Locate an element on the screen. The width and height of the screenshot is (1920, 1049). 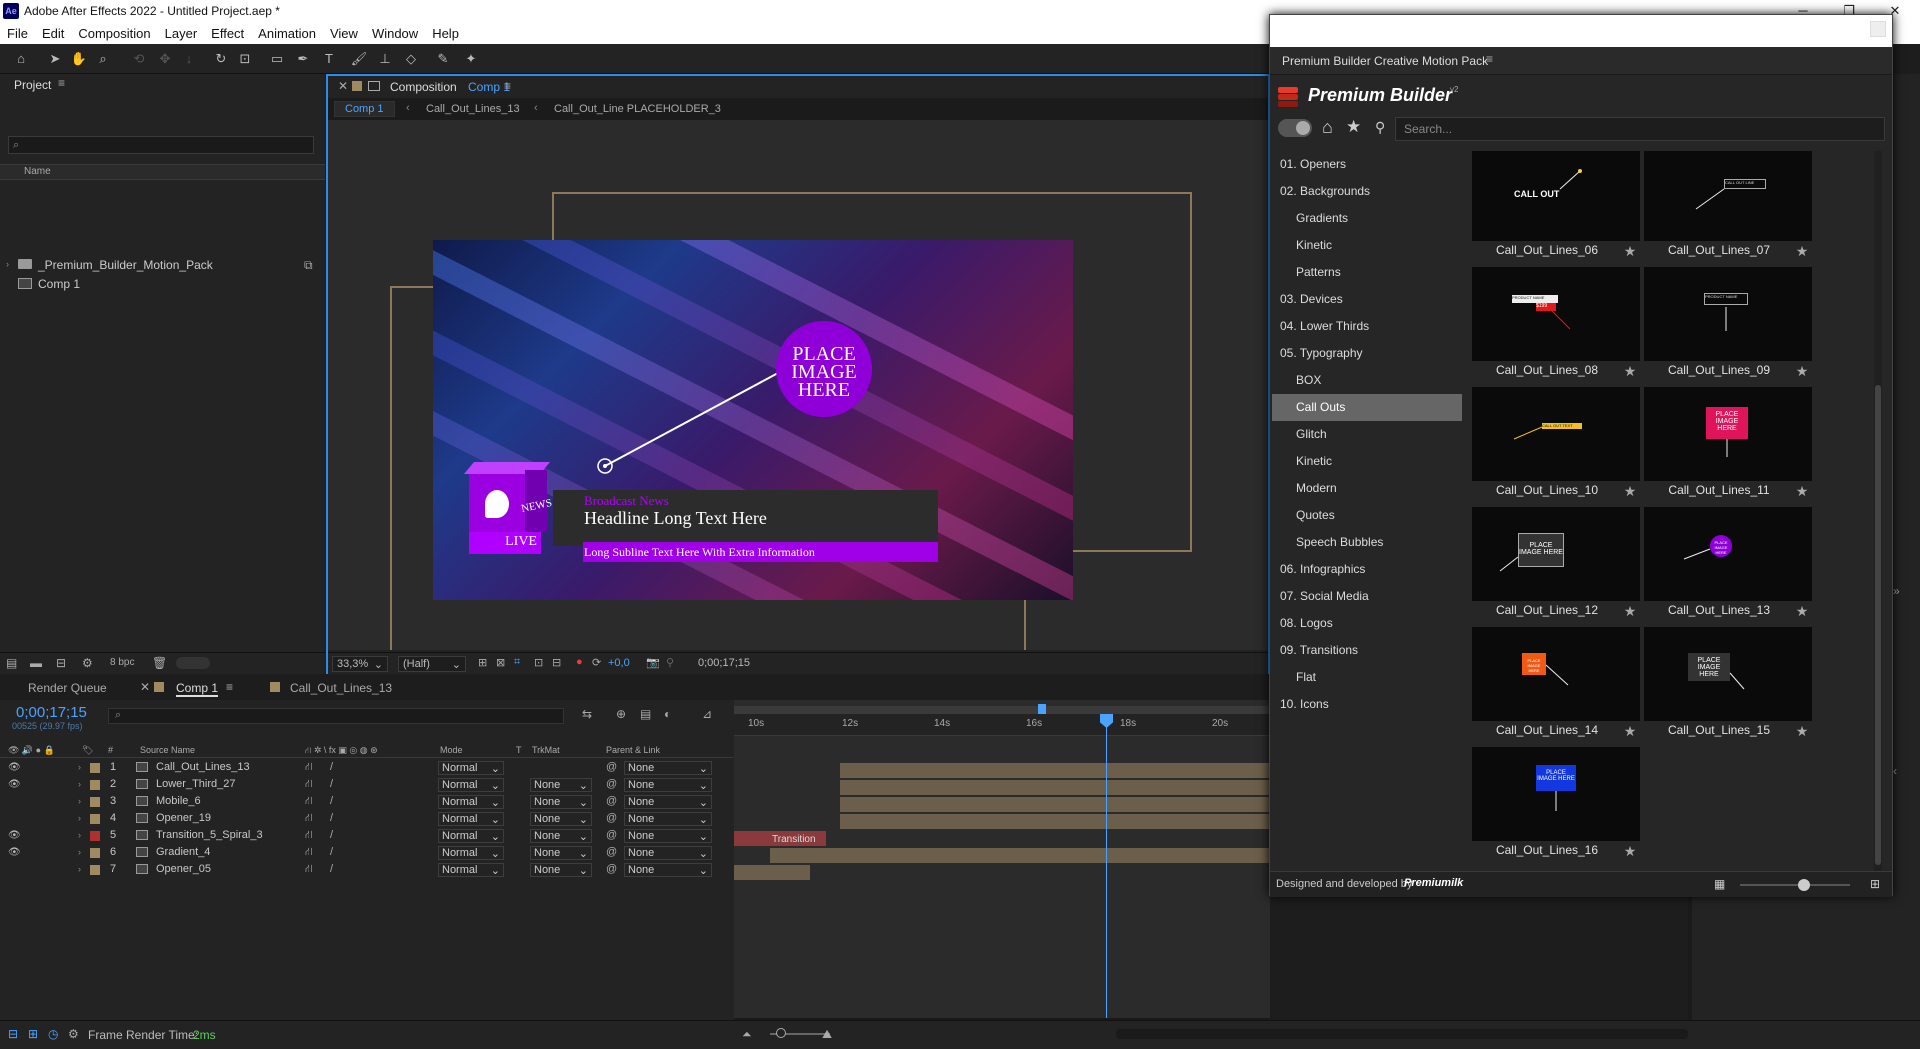
project-item-folder: › _Premium_Builder_Motion_Pack ⧉ is located at coordinates (162, 265).